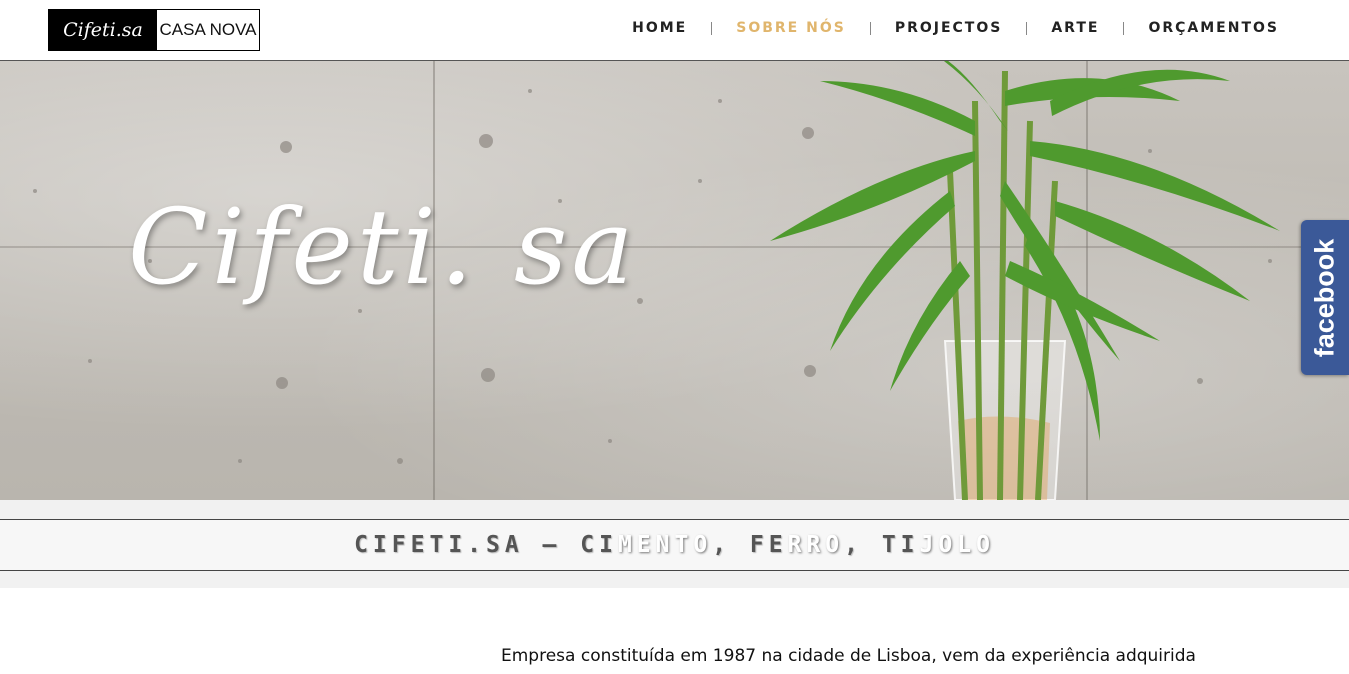 The width and height of the screenshot is (1349, 674). Describe the element at coordinates (882, 545) in the screenshot. I see `tagline-part: , TI` at that location.